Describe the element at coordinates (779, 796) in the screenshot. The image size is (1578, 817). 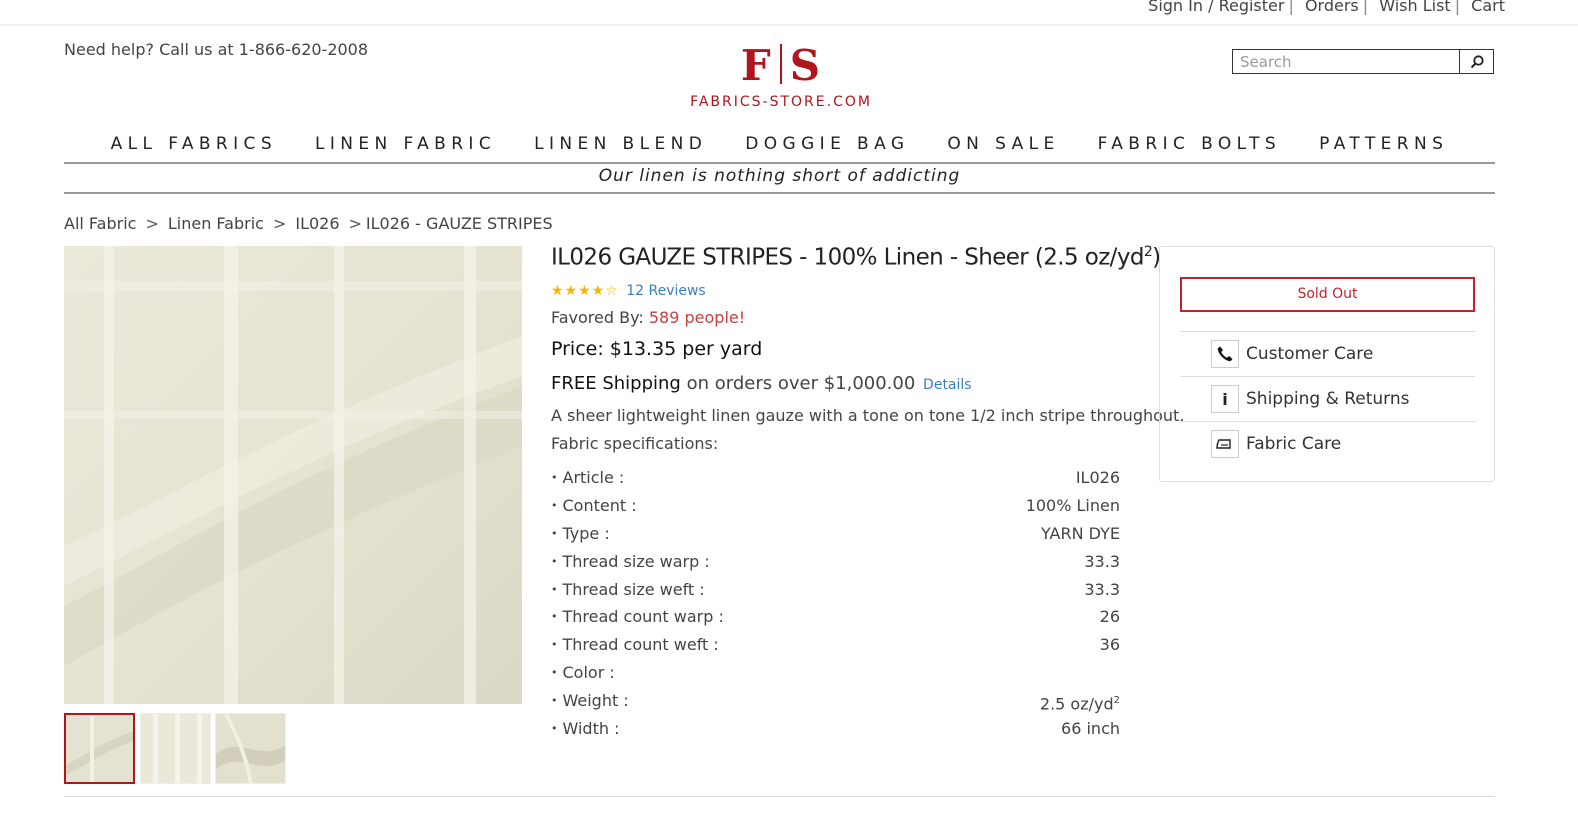
I see `divider` at that location.